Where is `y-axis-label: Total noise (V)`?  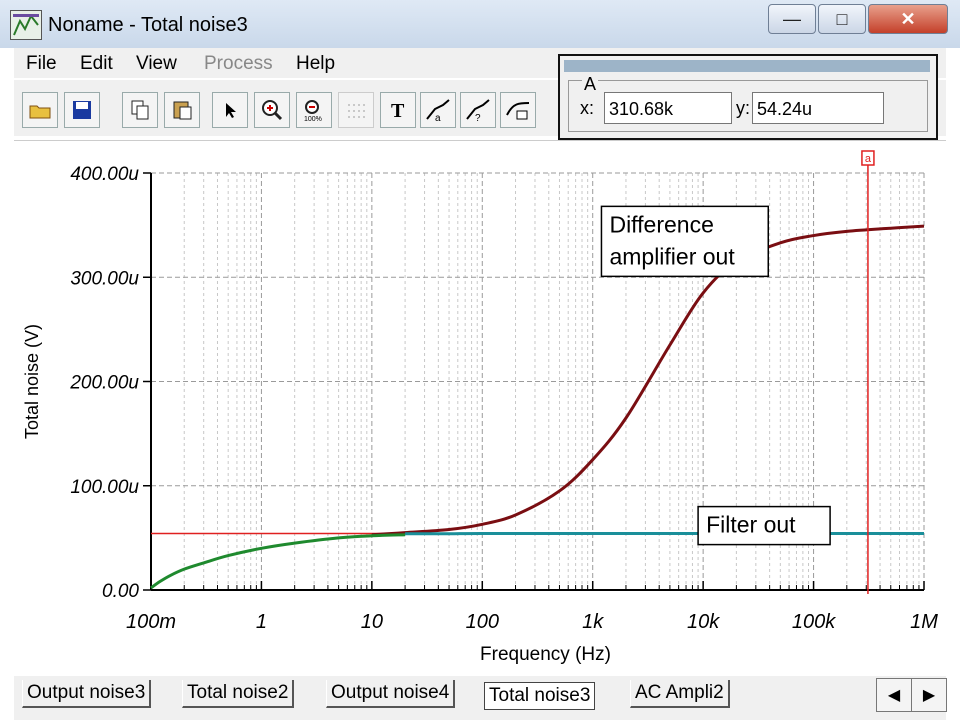
y-axis-label: Total noise (V) is located at coordinates (32, 381).